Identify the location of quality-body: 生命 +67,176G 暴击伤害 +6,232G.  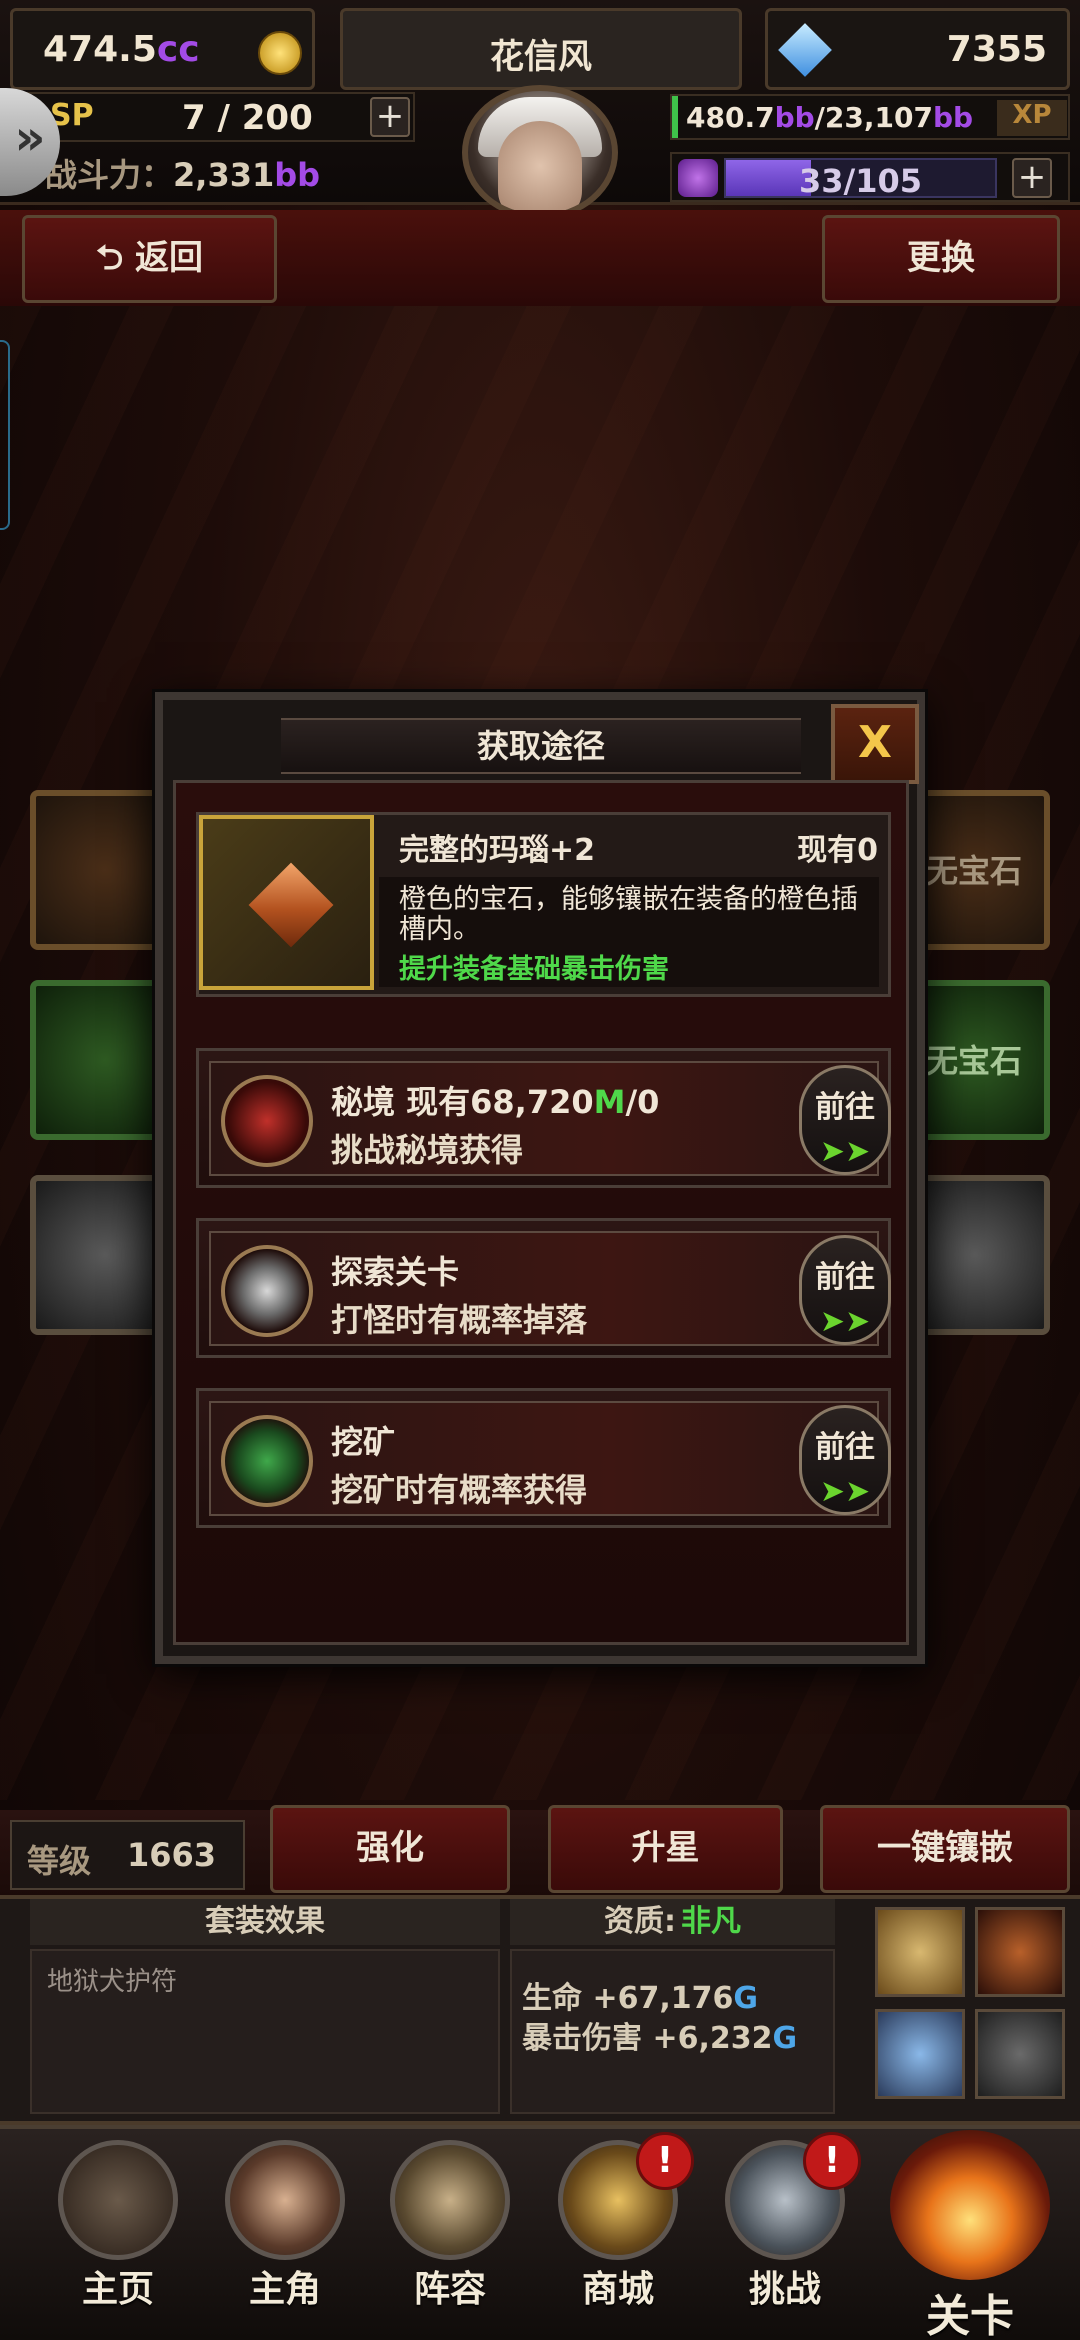
(672, 2031).